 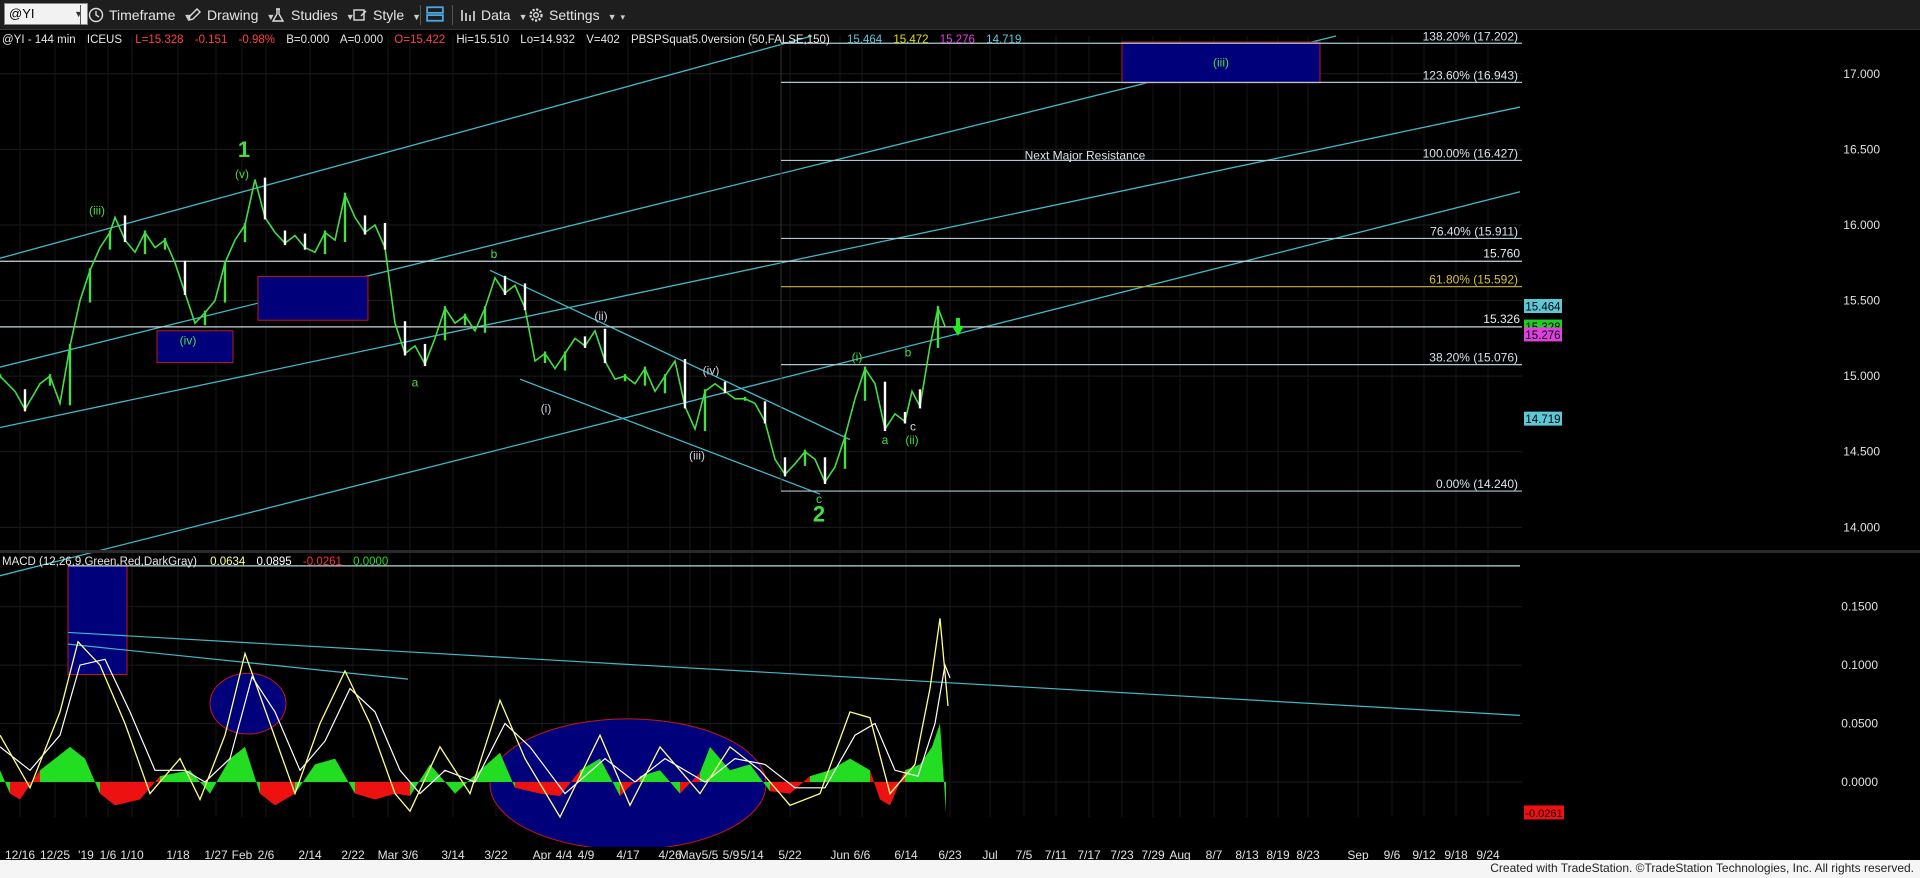 I want to click on settings-label: Settings, so click(x=574, y=15).